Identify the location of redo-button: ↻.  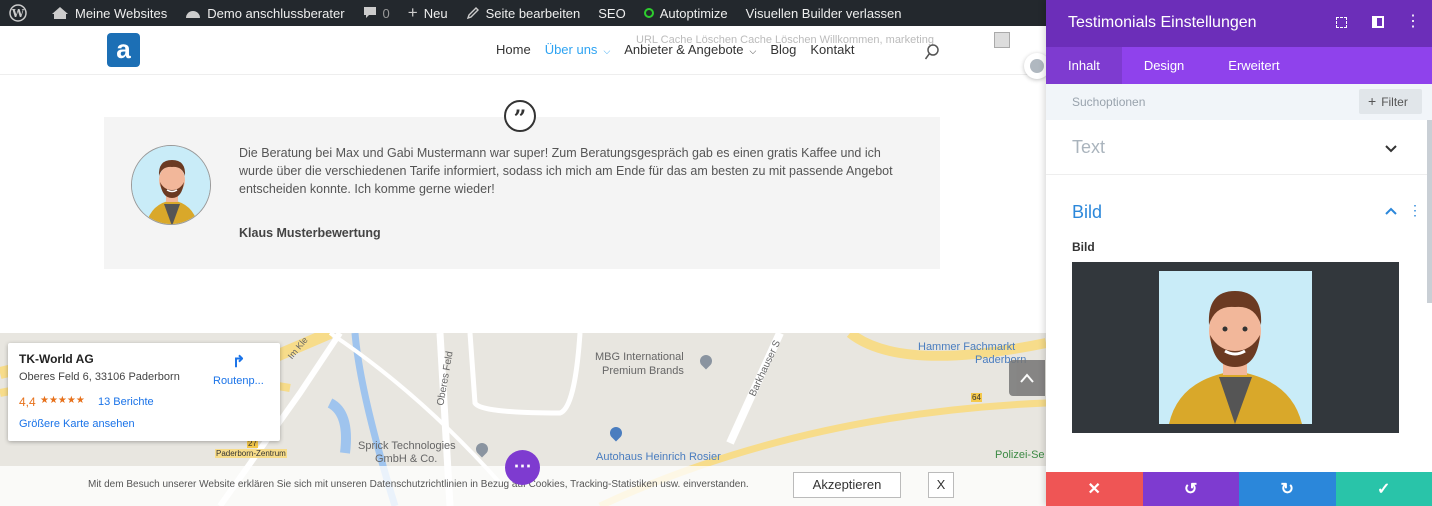
(1287, 489).